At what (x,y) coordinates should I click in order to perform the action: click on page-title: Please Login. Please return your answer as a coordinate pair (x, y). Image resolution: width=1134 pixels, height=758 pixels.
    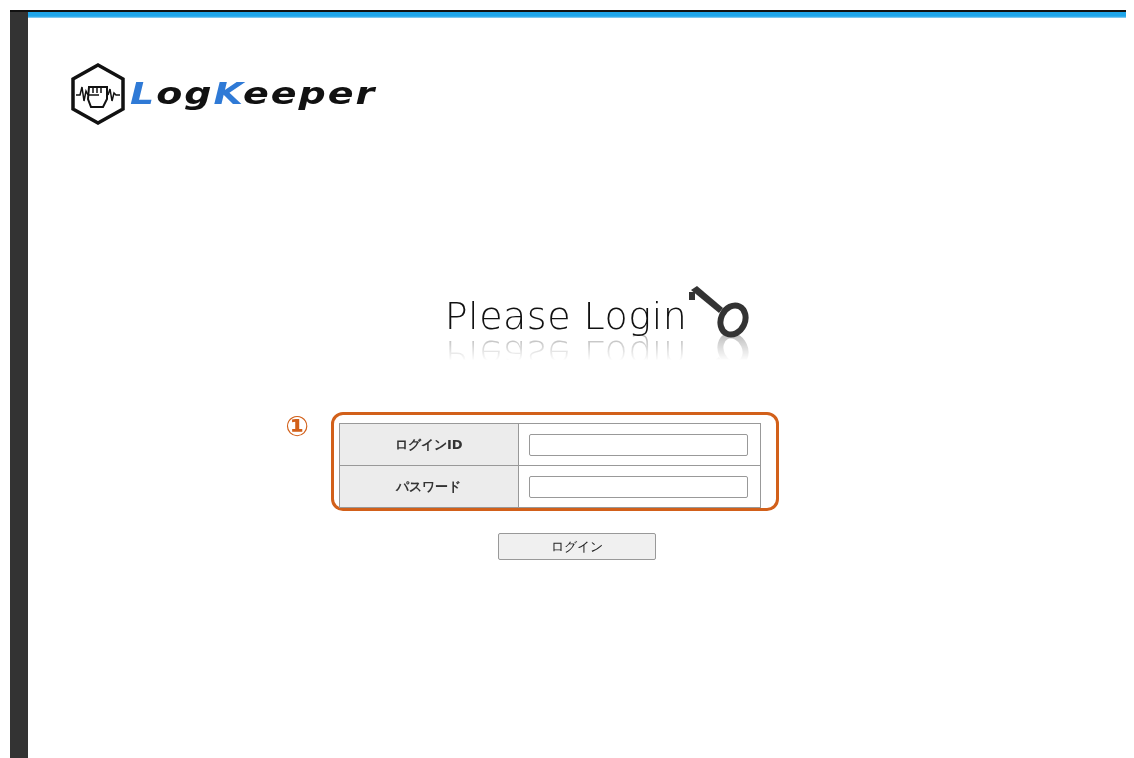
    Looking at the image, I should click on (566, 316).